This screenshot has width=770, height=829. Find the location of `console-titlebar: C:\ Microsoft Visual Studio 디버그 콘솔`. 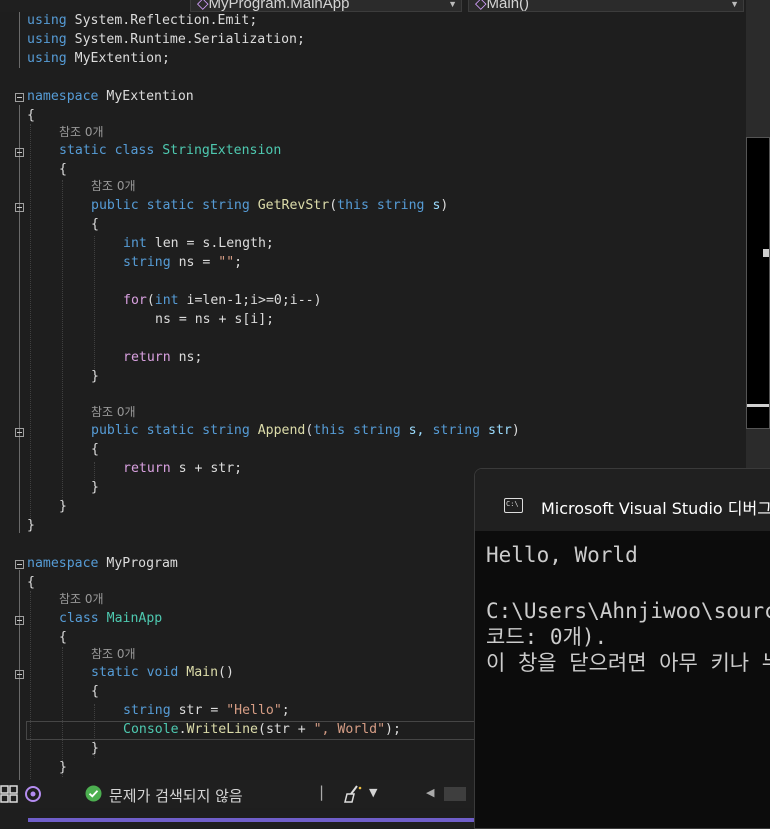

console-titlebar: C:\ Microsoft Visual Studio 디버그 콘솔 is located at coordinates (622, 500).